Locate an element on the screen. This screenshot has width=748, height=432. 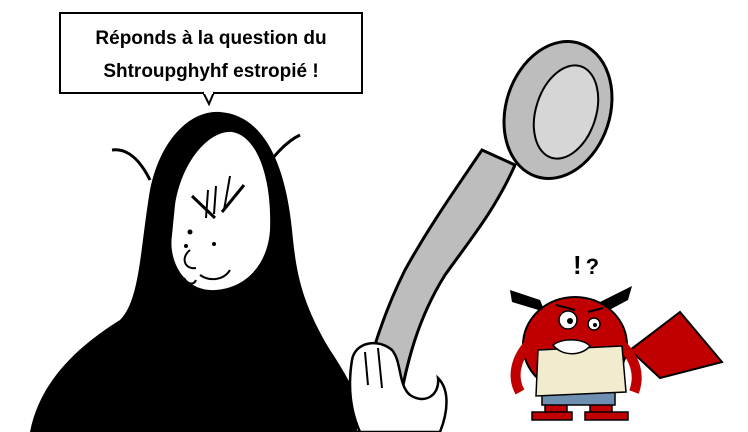
exclamation-mark: ! is located at coordinates (577, 265).